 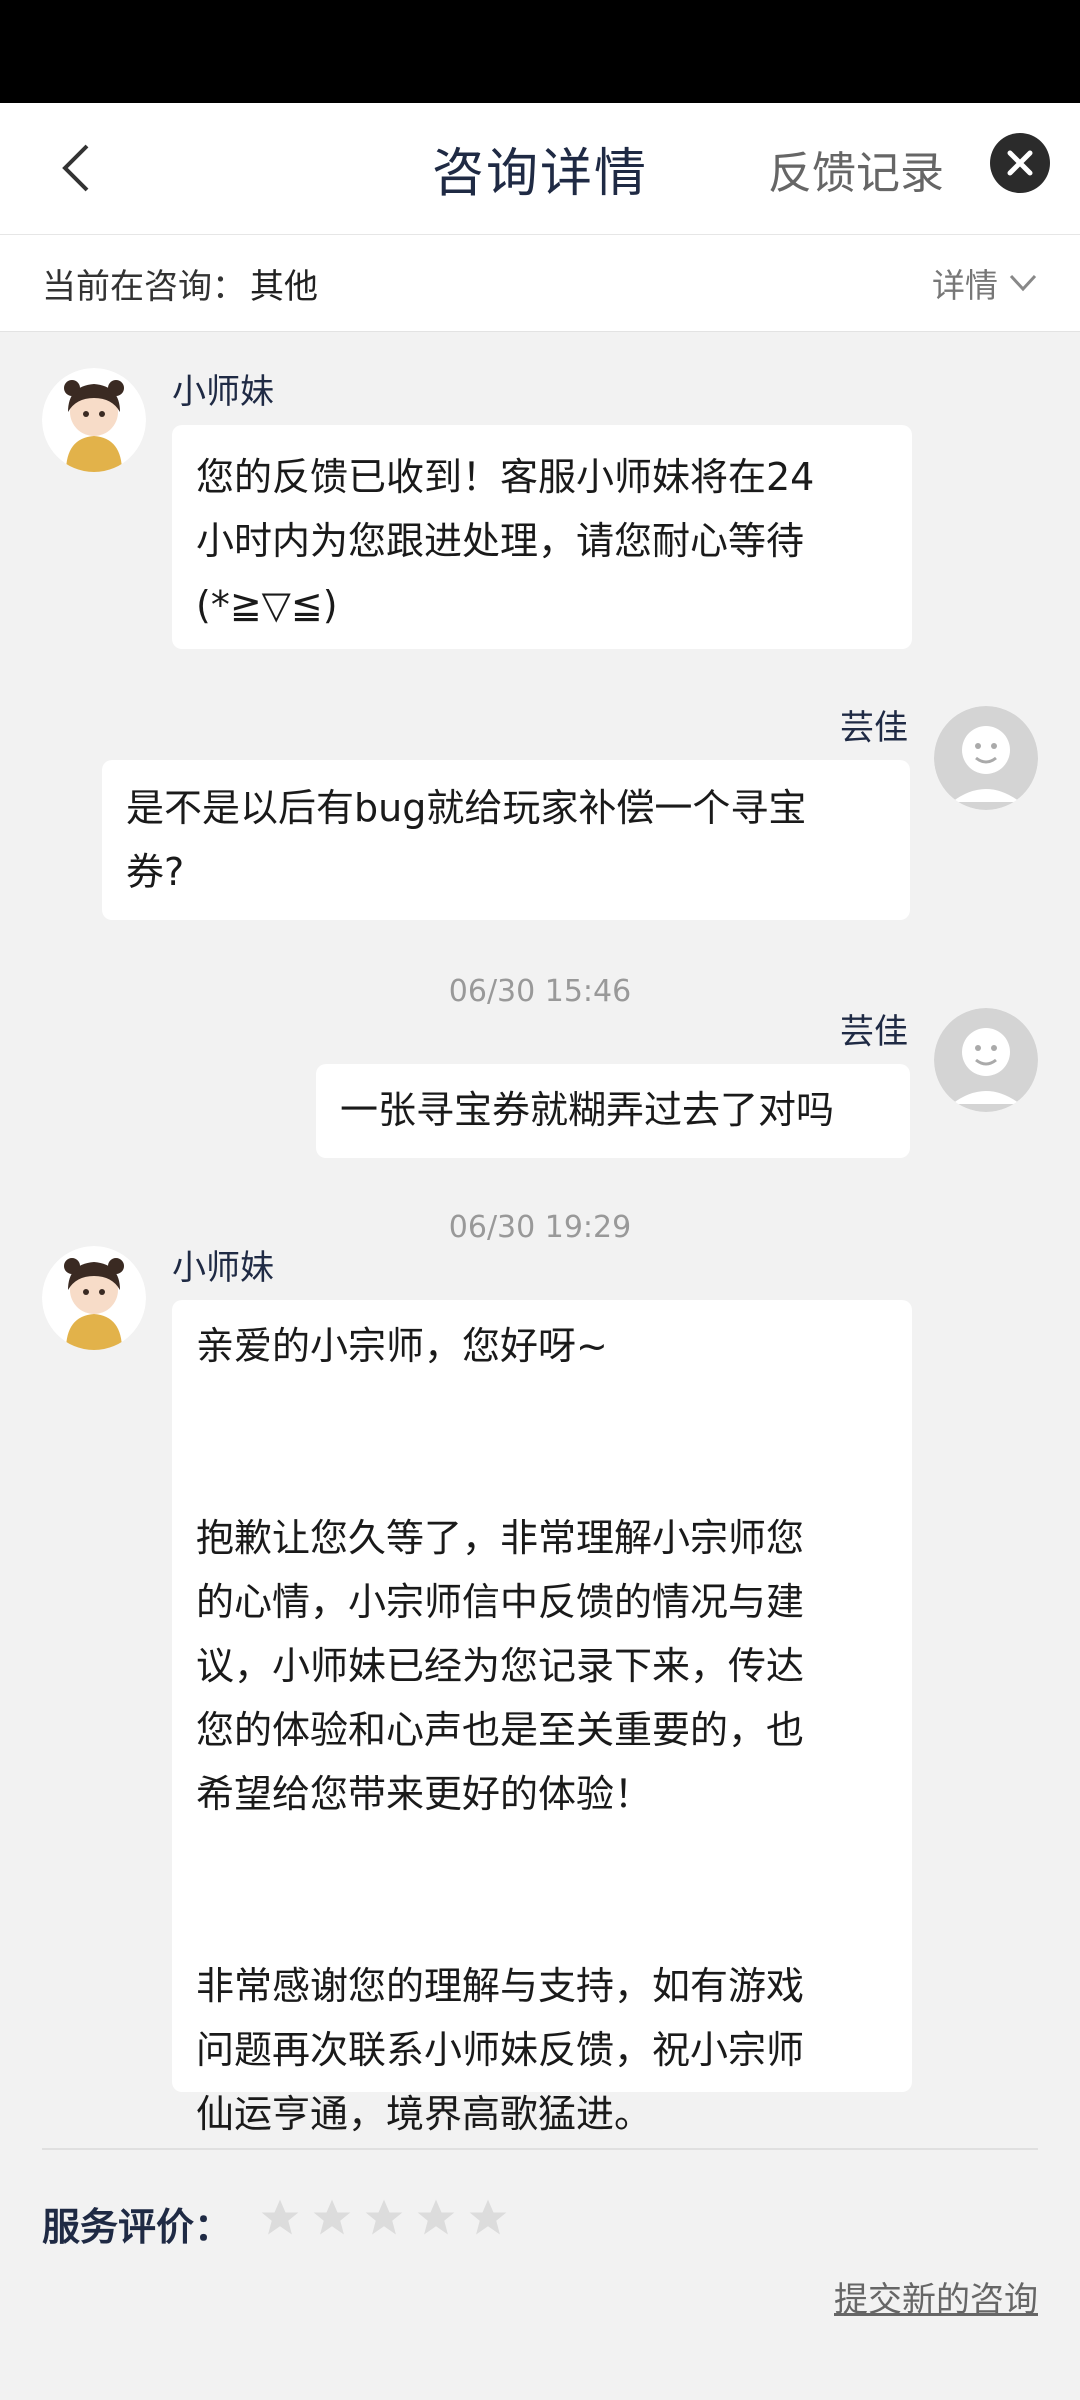 What do you see at coordinates (466, 840) in the screenshot?
I see `message-text: 是不是以后有bug就给玩家补偿一个寻宝 券?` at bounding box center [466, 840].